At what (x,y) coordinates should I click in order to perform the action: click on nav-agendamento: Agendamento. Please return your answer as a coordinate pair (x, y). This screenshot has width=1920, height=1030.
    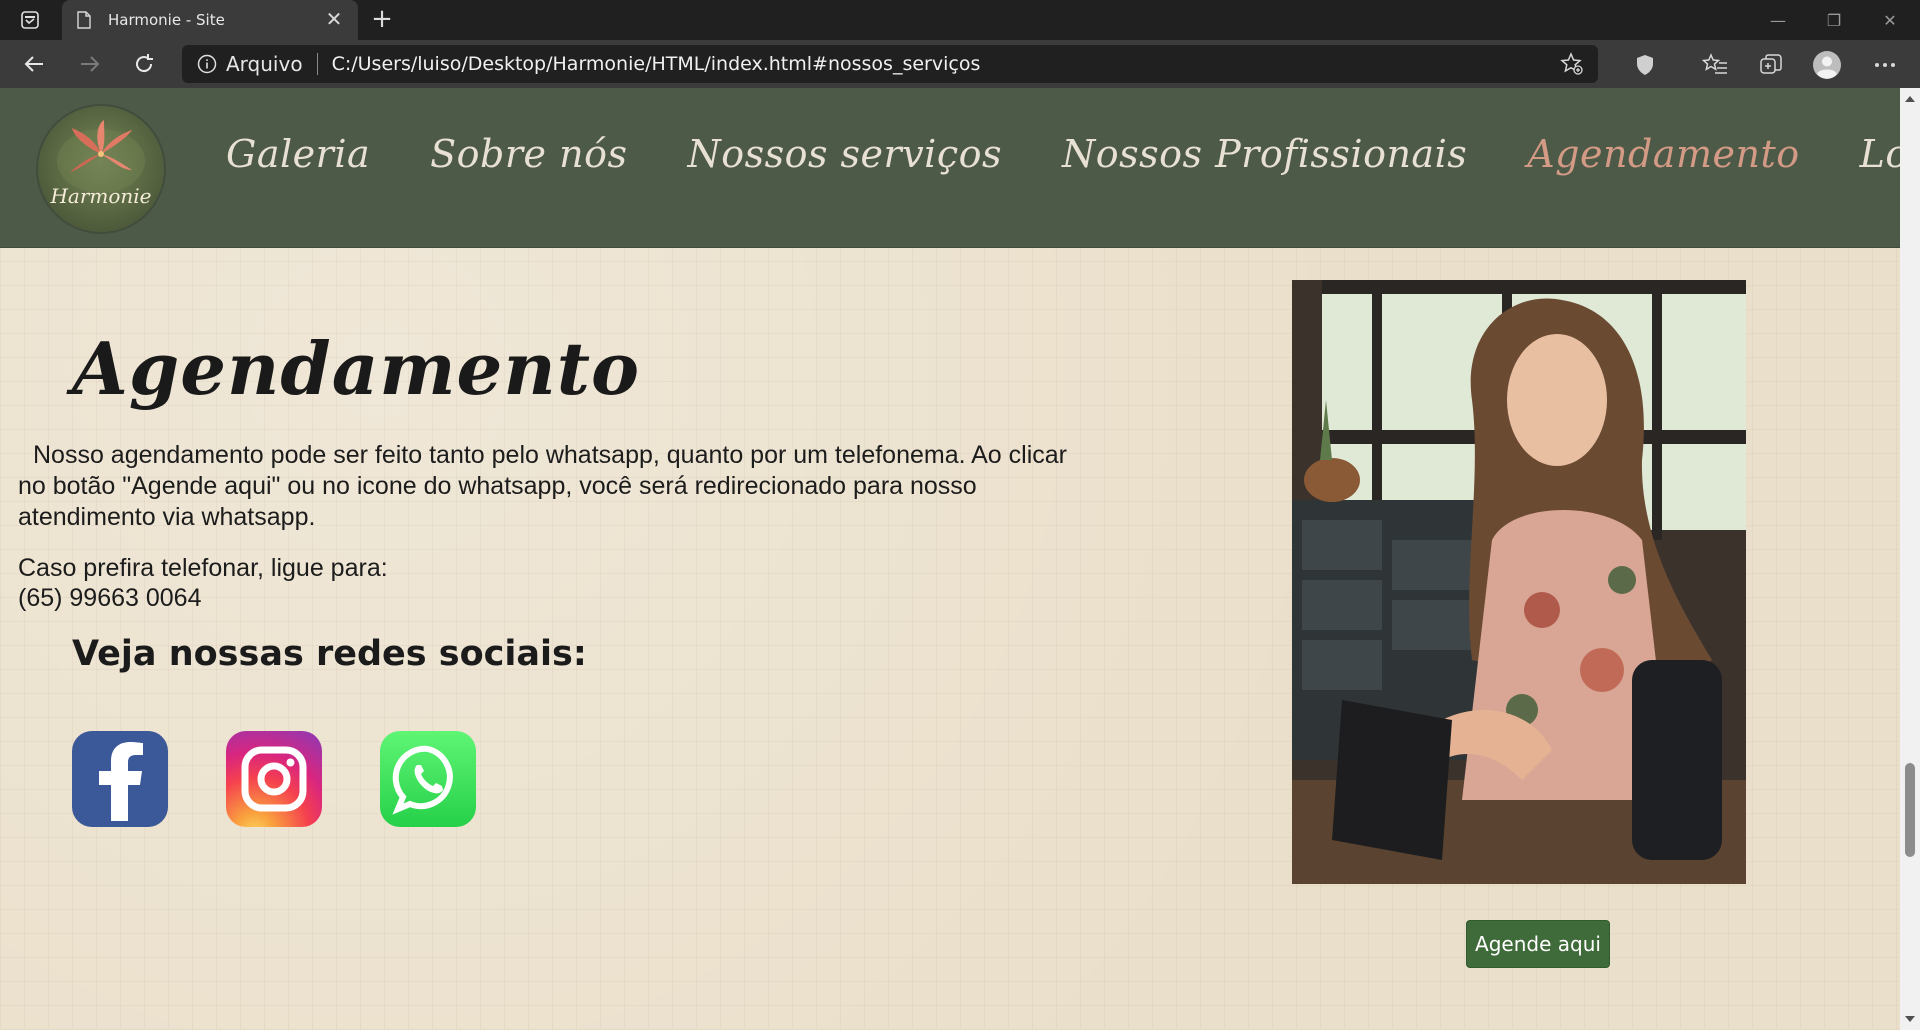
    Looking at the image, I should click on (1663, 154).